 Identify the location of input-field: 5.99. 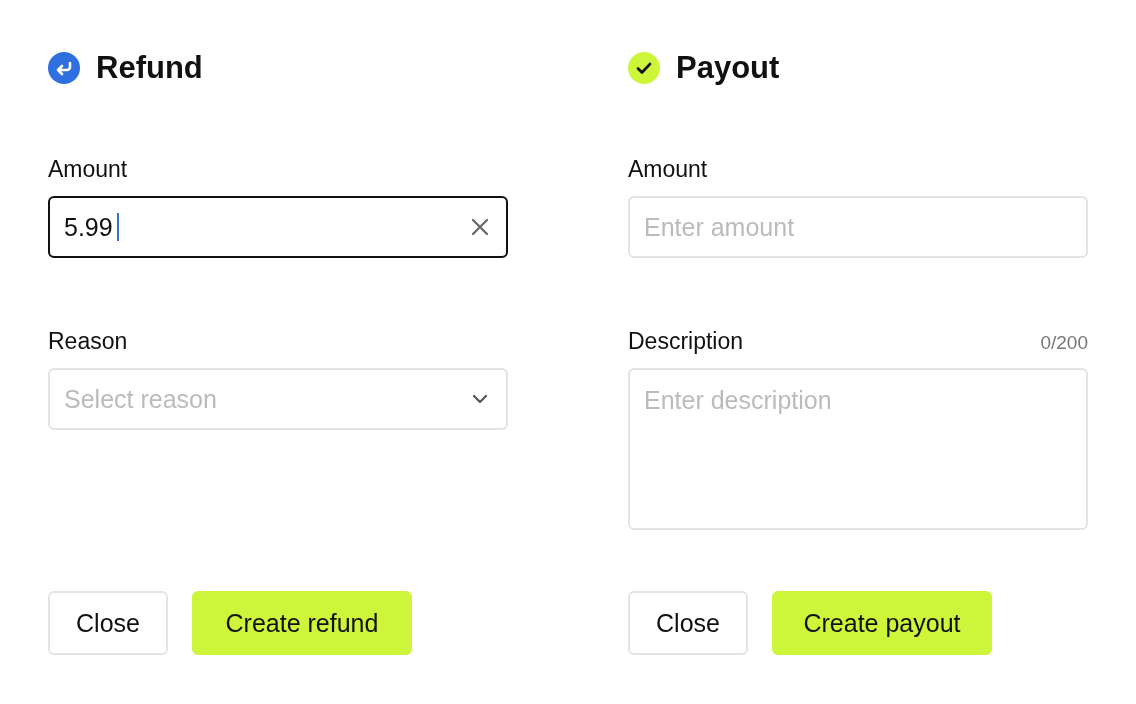
(278, 227).